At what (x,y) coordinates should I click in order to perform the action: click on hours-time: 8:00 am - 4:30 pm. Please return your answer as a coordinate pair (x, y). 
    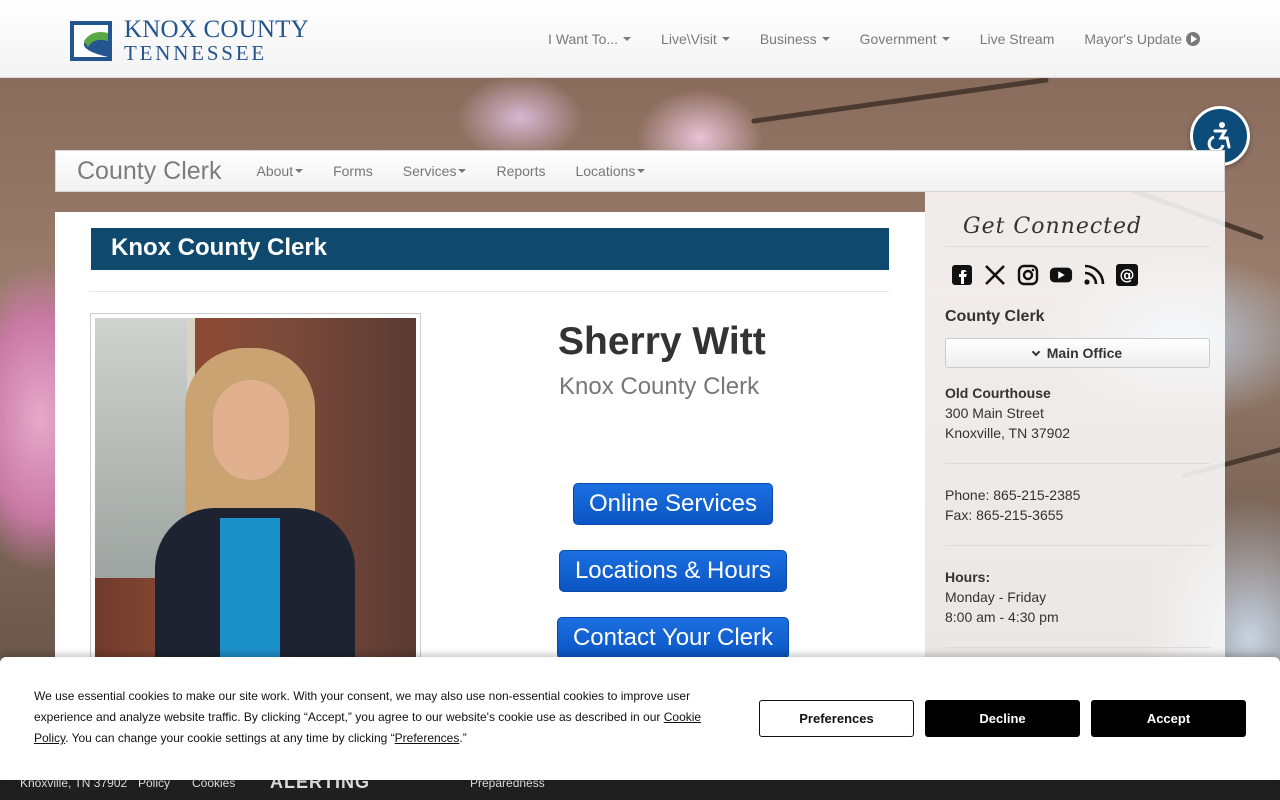
    Looking at the image, I should click on (1002, 617).